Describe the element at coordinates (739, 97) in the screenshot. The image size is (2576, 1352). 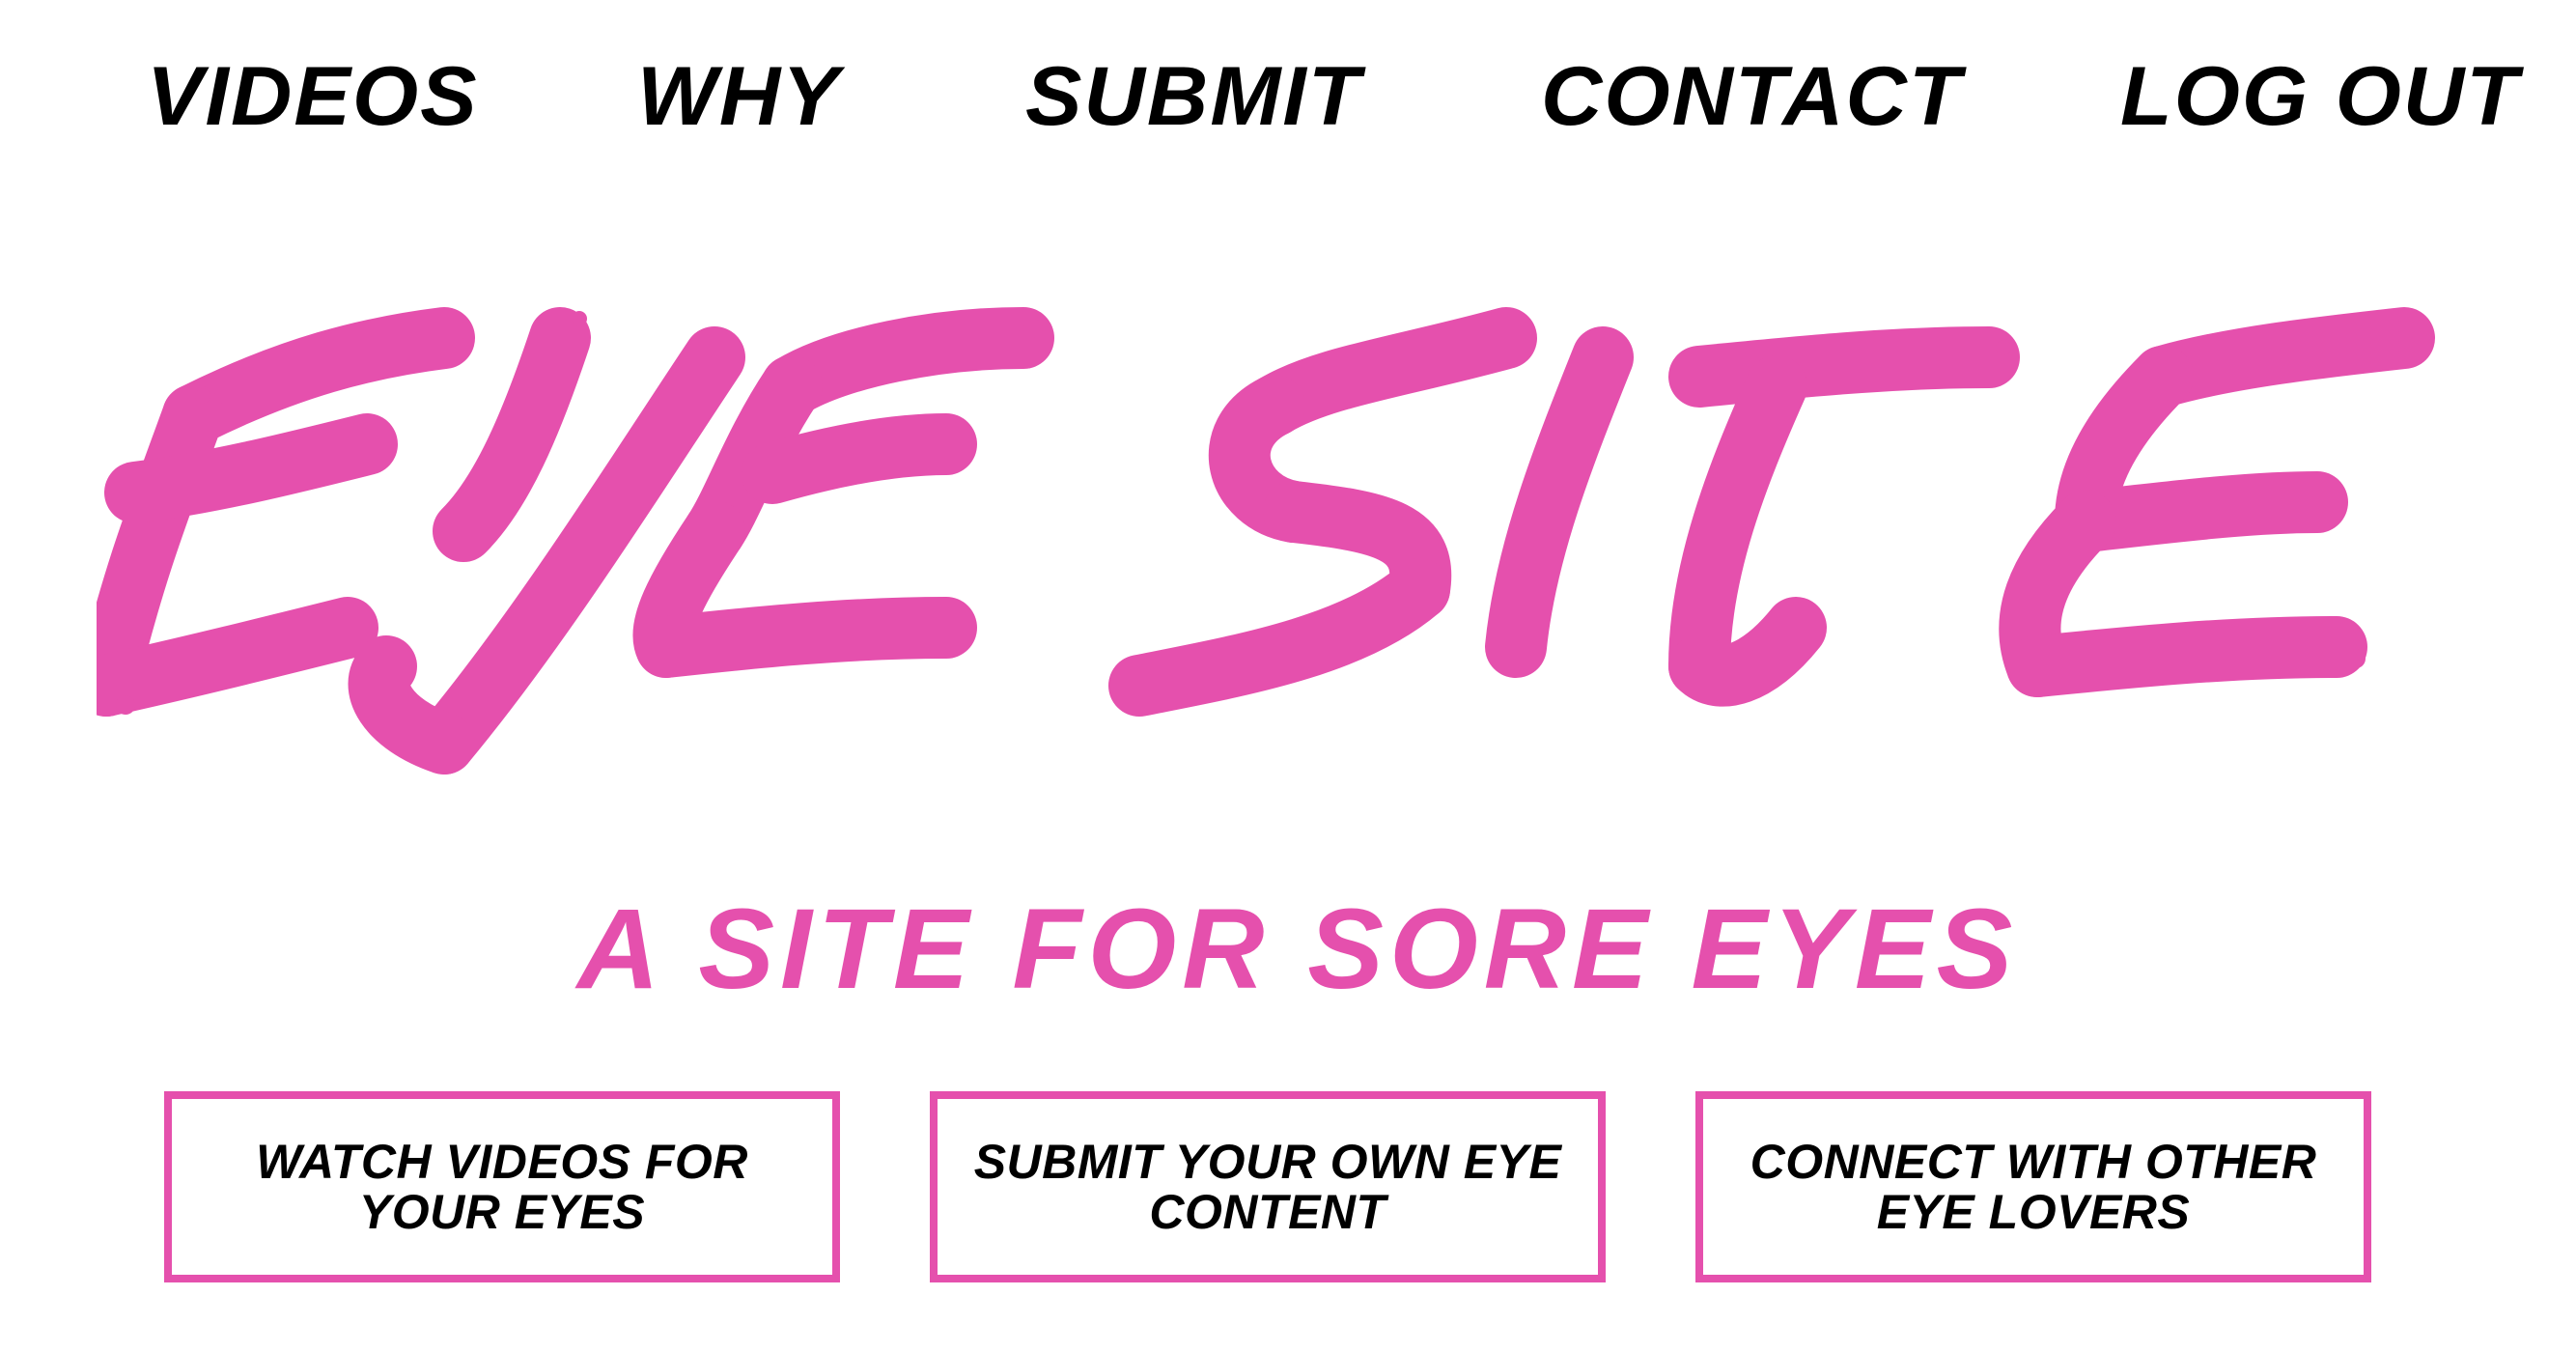
I see `nav-why-link: WHY` at that location.